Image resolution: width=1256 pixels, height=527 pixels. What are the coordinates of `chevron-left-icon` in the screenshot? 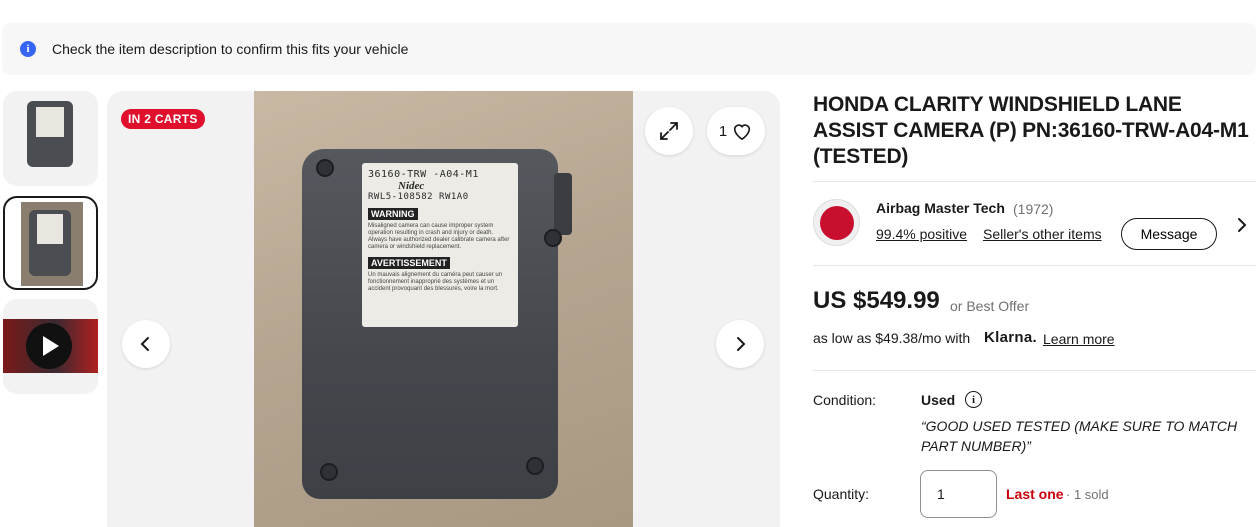 It's located at (144, 344).